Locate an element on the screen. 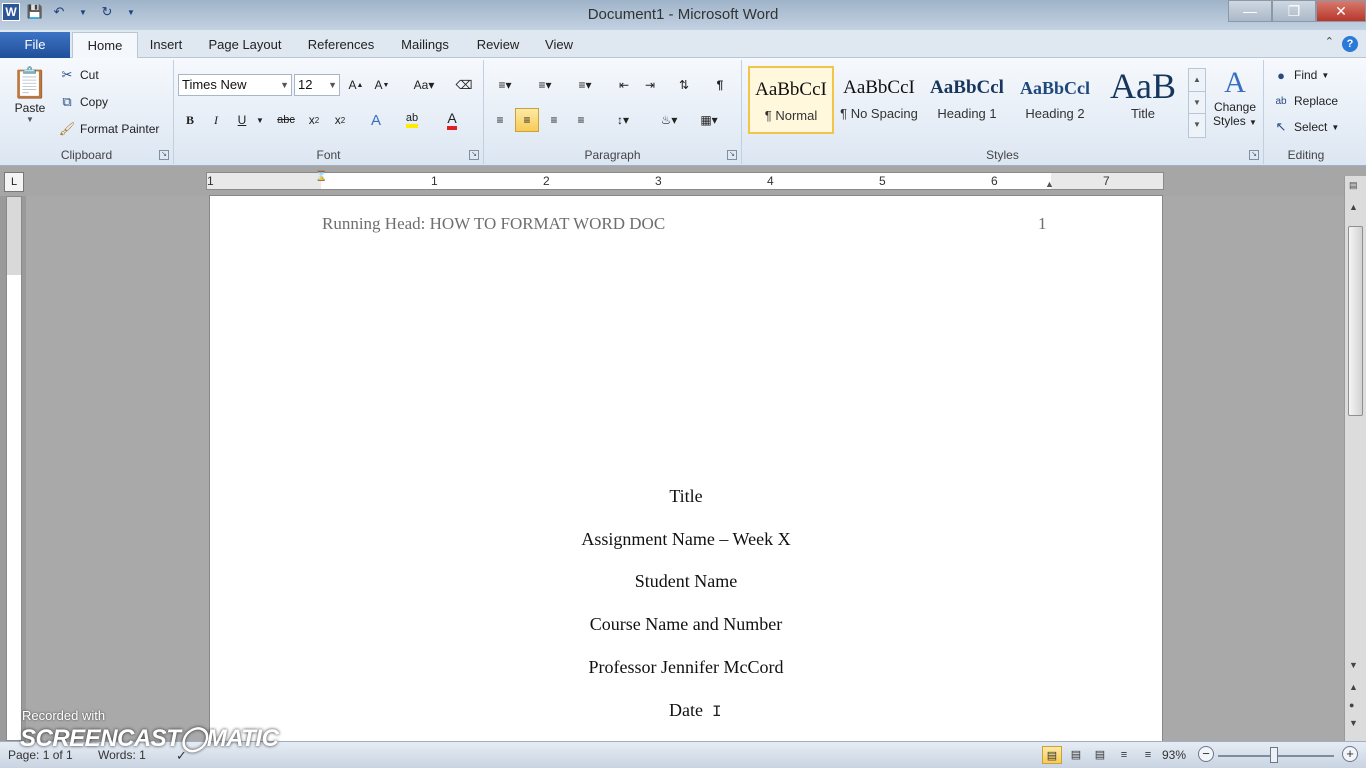  style-no-spacing: AaBbCcI ¶ No Spacing is located at coordinates (879, 100).